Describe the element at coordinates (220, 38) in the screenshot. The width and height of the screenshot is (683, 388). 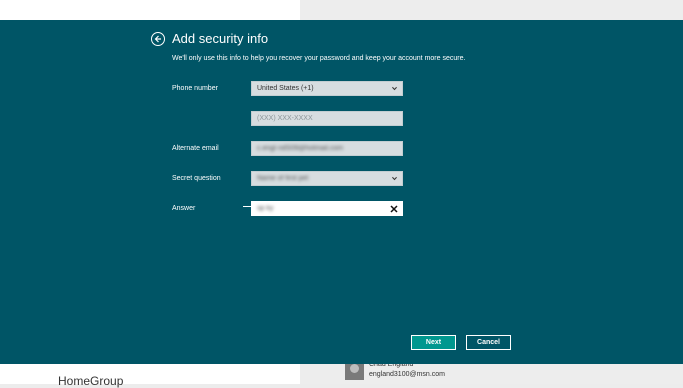
I see `dialog-title: Add security info` at that location.